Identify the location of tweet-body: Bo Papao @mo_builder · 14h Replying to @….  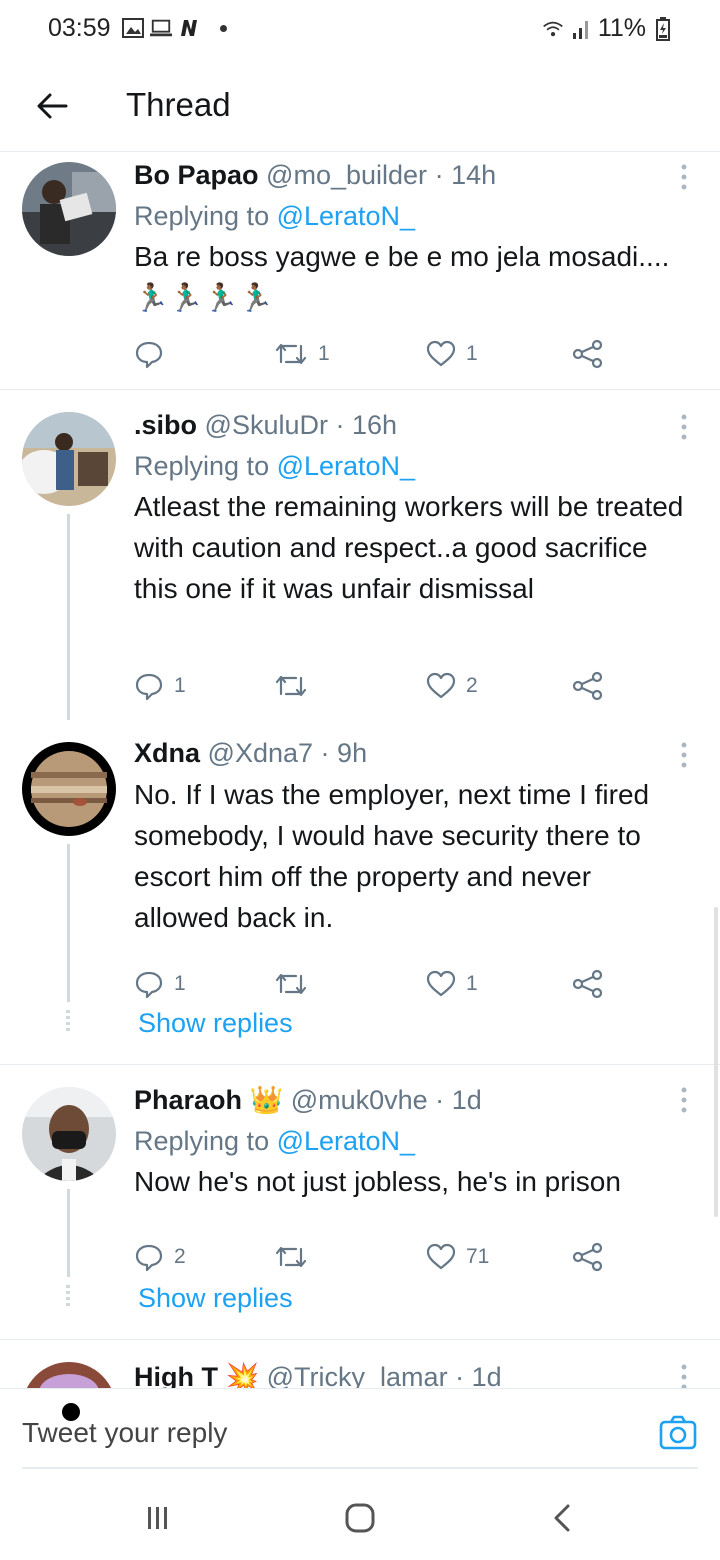
(412, 238).